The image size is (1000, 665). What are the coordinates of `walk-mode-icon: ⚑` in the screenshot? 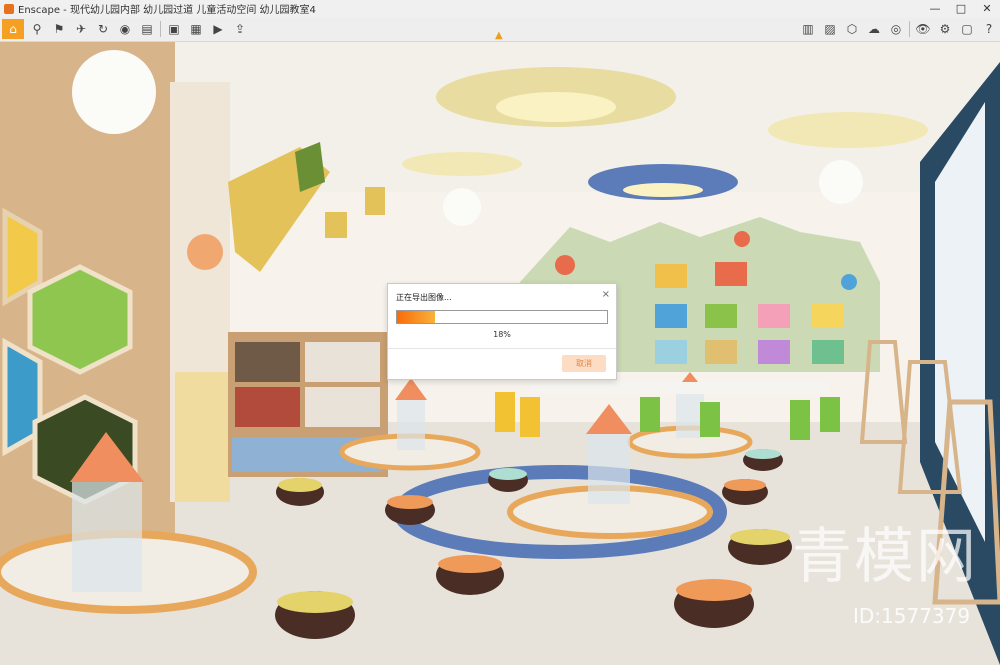 It's located at (59, 29).